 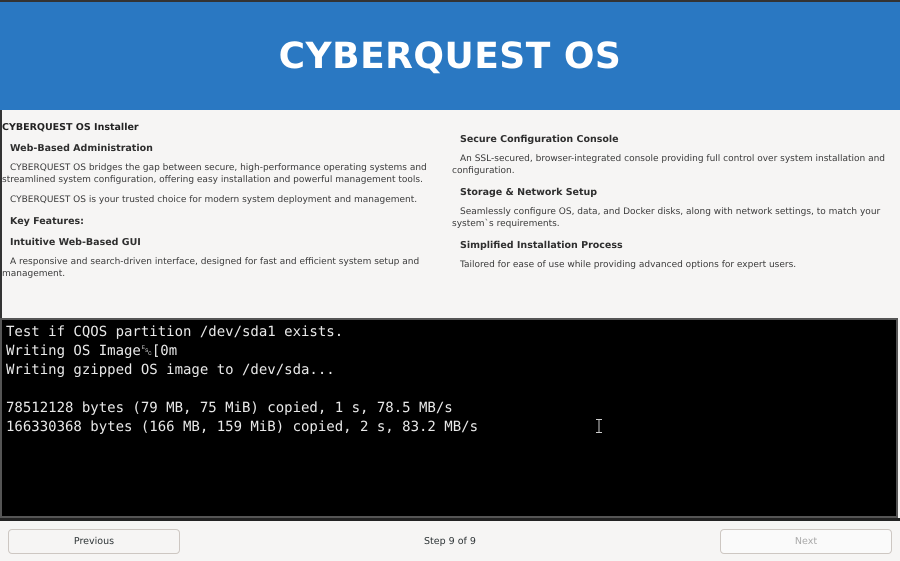 What do you see at coordinates (175, 333) in the screenshot?
I see `terminal-line: Test if CQOS partition /dev/sda1 exists.` at bounding box center [175, 333].